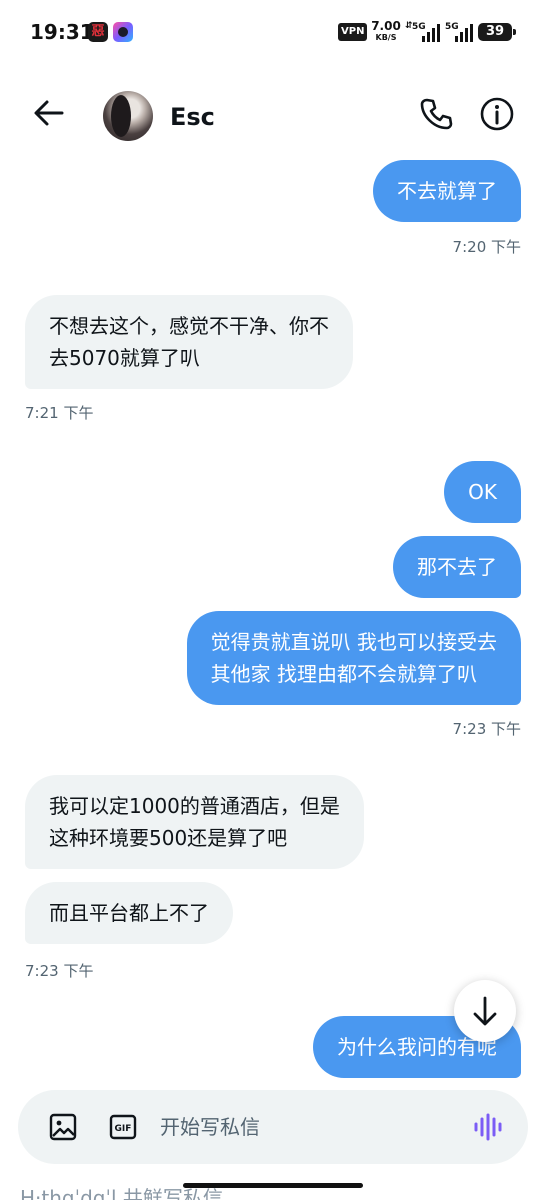 The image size is (546, 1200). Describe the element at coordinates (427, 32) in the screenshot. I see `signal-strength-icon: 5G` at that location.